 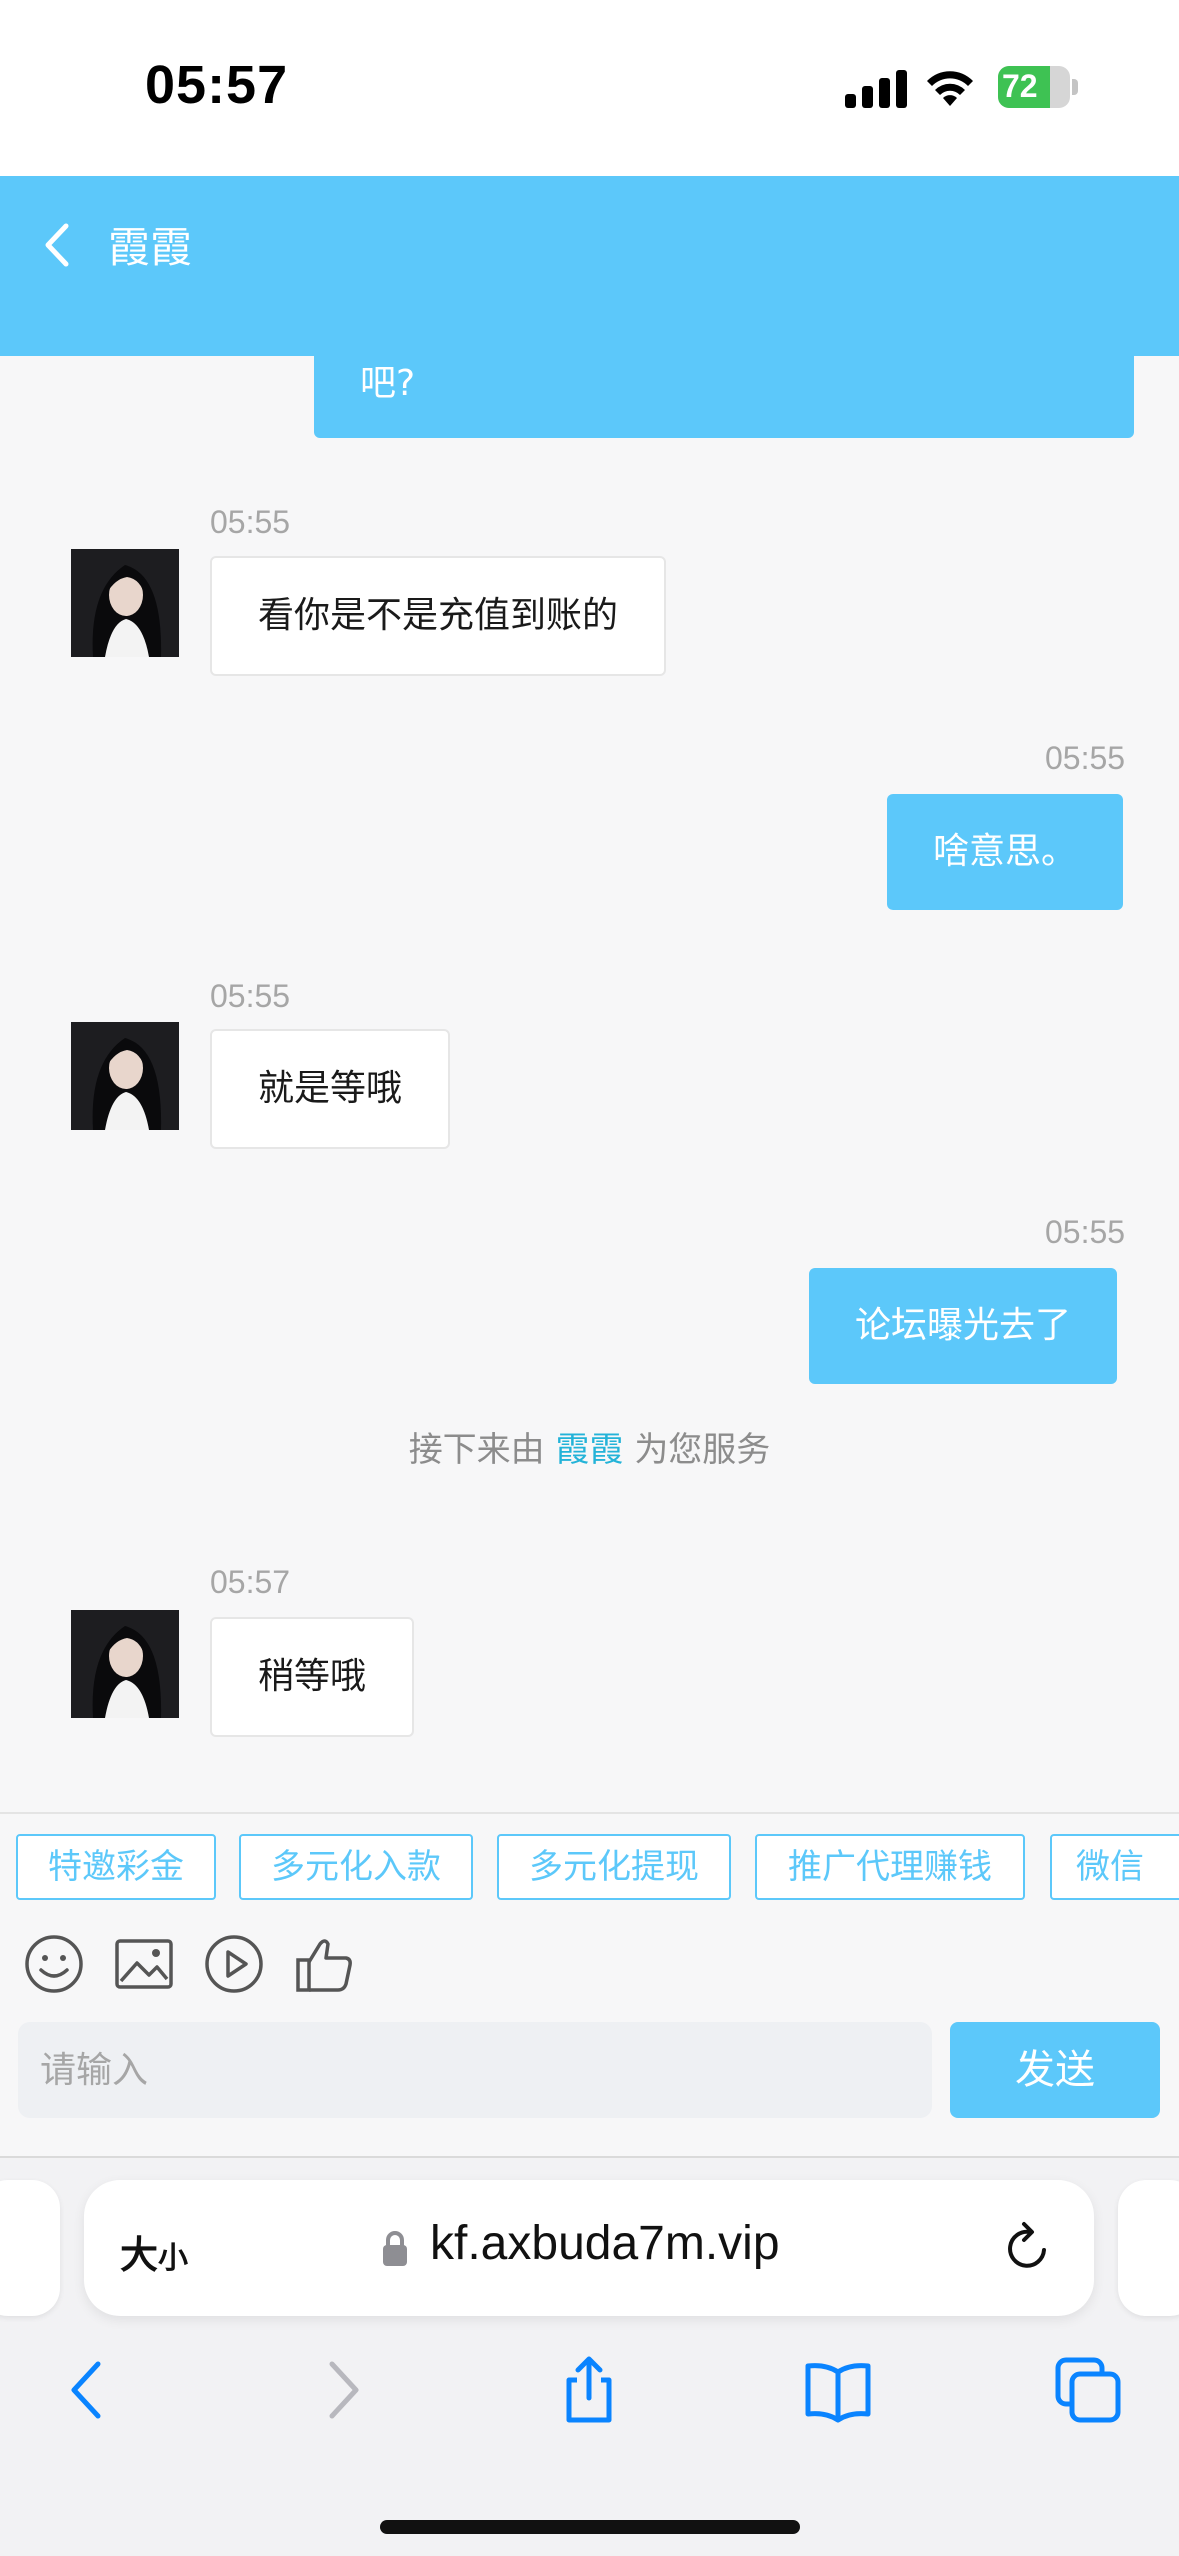 I want to click on system-note-agent-name: 霞霞, so click(x=589, y=1450).